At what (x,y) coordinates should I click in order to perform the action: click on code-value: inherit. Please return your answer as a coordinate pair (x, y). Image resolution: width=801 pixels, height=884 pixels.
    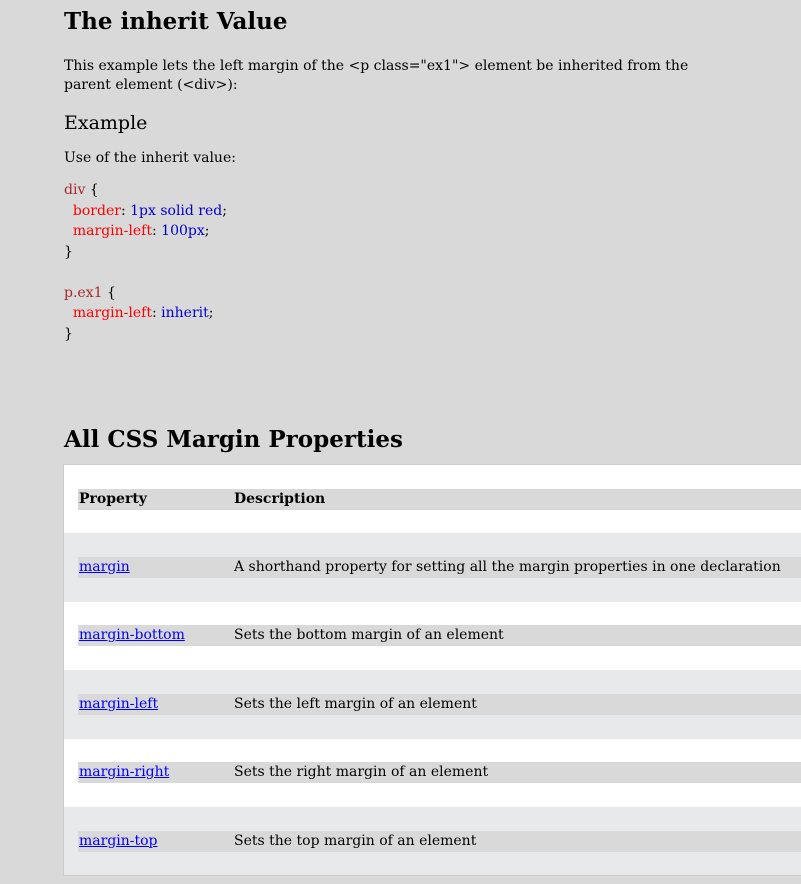
    Looking at the image, I should click on (185, 313).